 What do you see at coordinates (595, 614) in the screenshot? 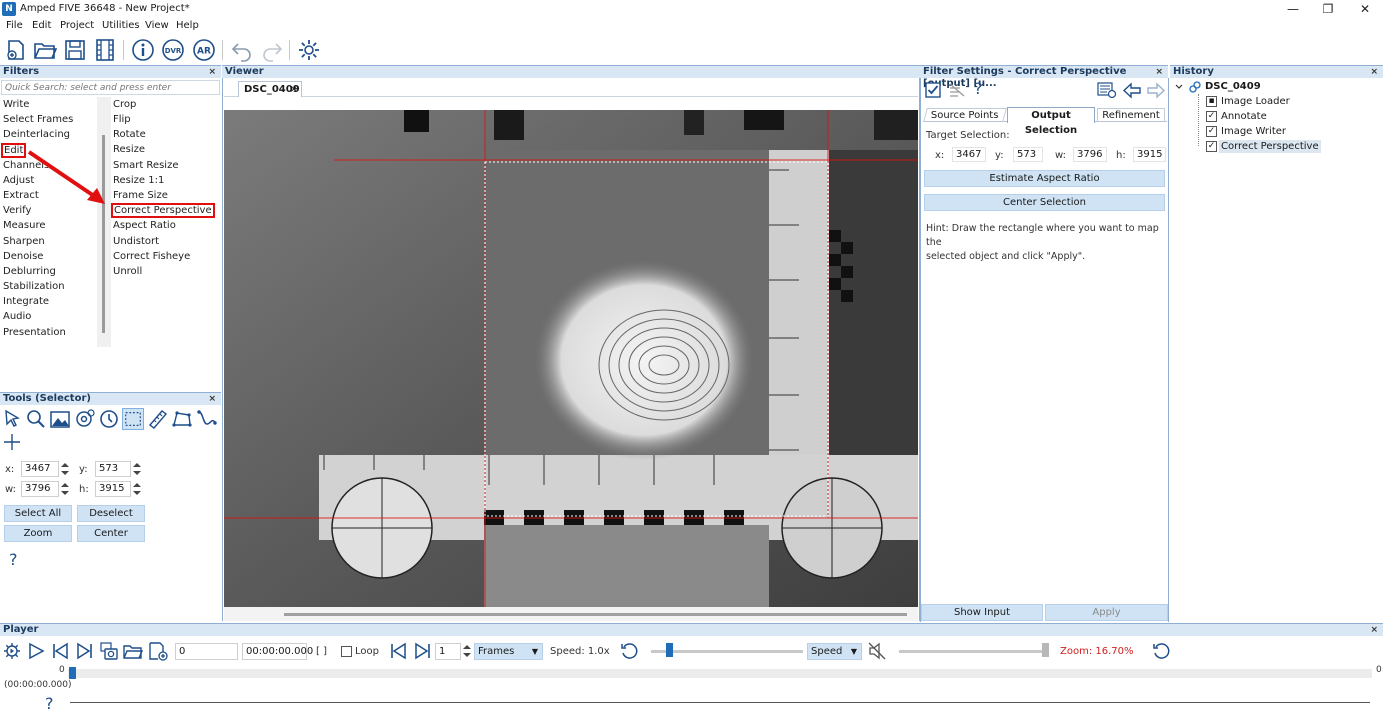
I see `viewer-hscroll-thumb` at bounding box center [595, 614].